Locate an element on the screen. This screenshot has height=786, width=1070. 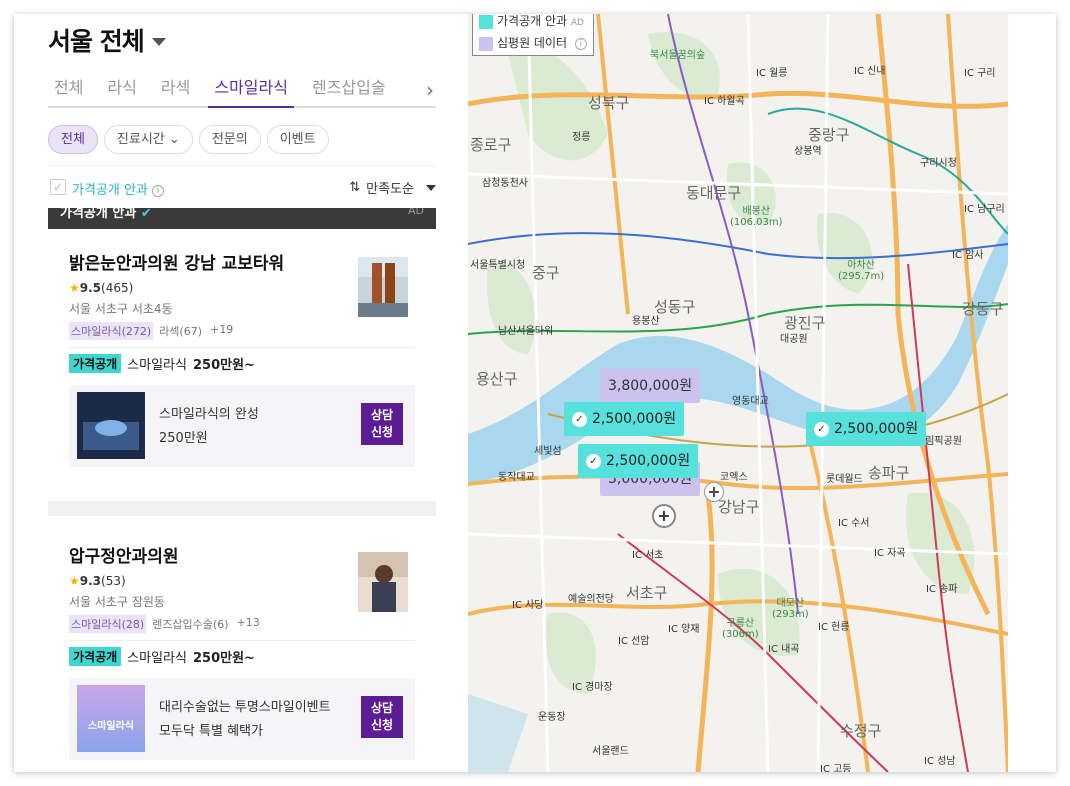
filter-chips: 전체 진료시간 ⌄ 전문의 이벤트 is located at coordinates (188, 139).